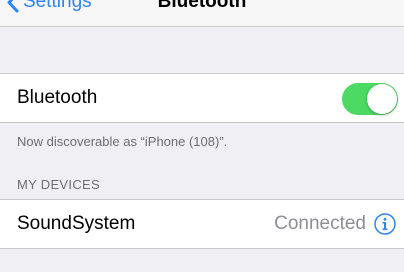  I want to click on my-devices-header: MY DEVICES, so click(58, 184).